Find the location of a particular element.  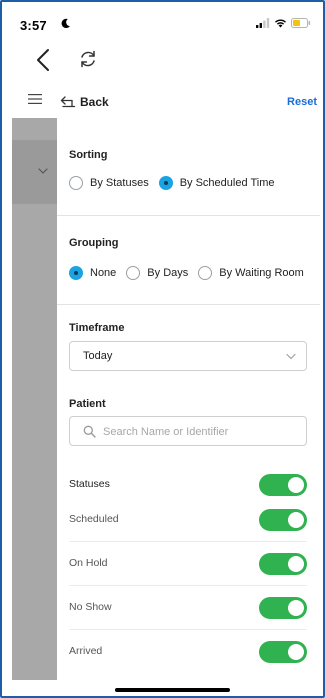

timeframe-select: Today is located at coordinates (188, 356).